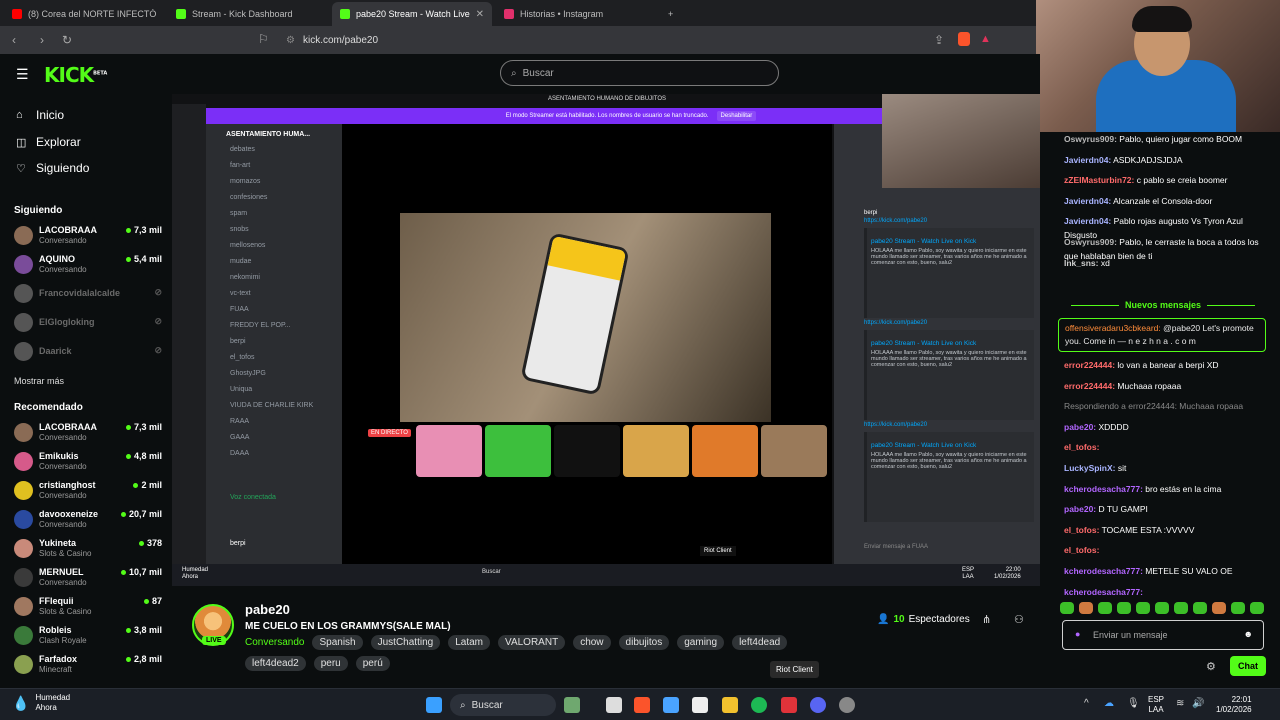  I want to click on settings-icon, so click(847, 705).